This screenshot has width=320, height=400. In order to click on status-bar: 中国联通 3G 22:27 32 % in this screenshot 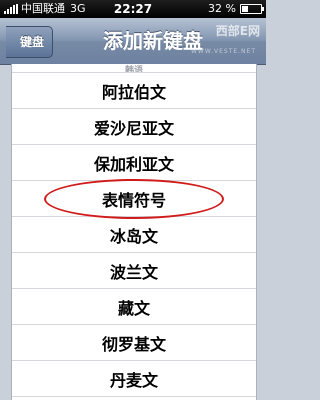, I will do `click(133, 9)`.